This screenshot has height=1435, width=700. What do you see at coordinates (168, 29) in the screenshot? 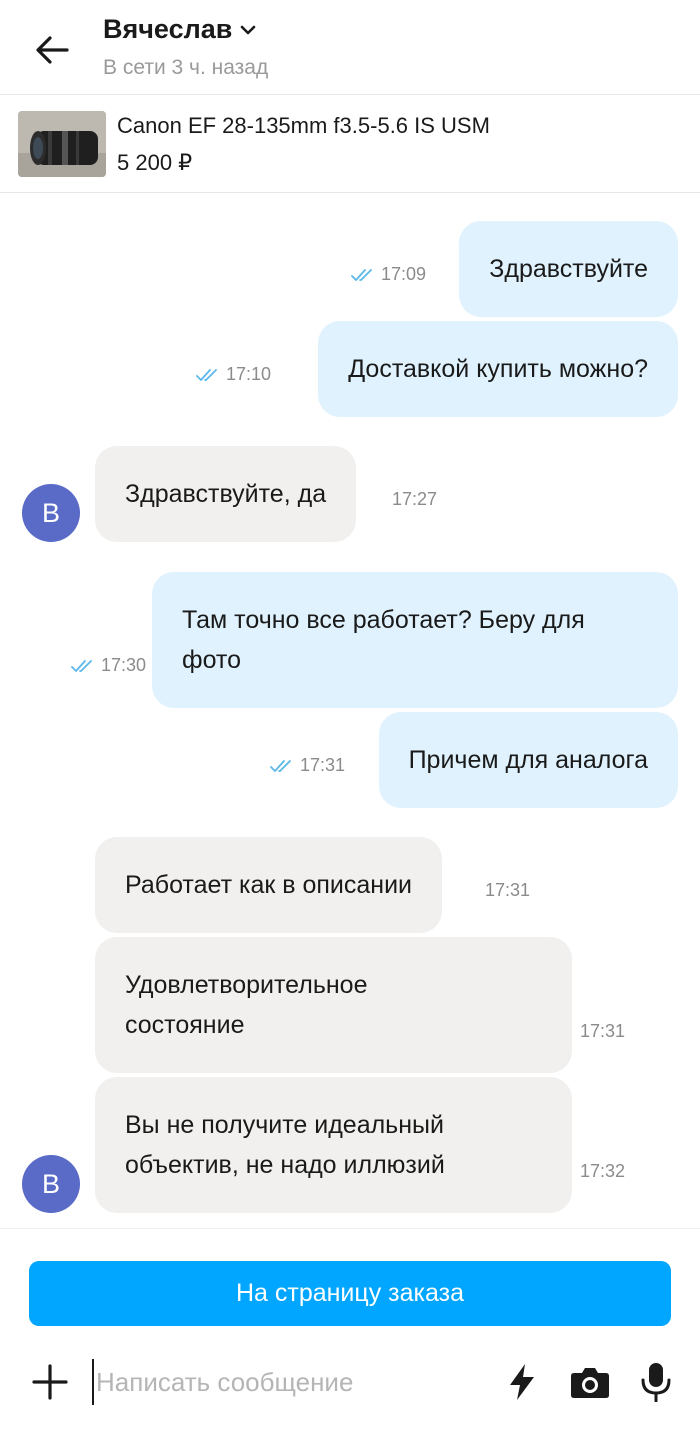
I see `contact-name: Вячеслав` at bounding box center [168, 29].